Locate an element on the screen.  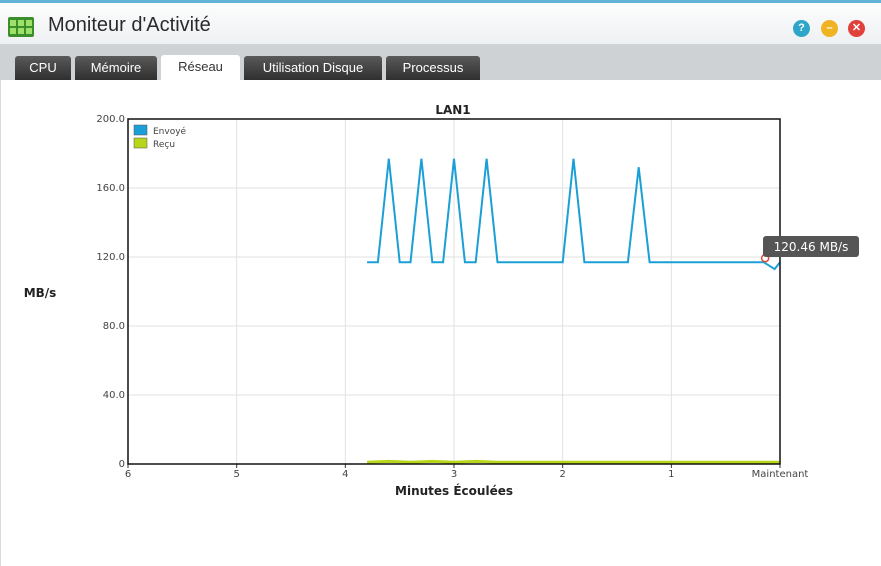
x-axis-label: Minutes Écoulées is located at coordinates (454, 490).